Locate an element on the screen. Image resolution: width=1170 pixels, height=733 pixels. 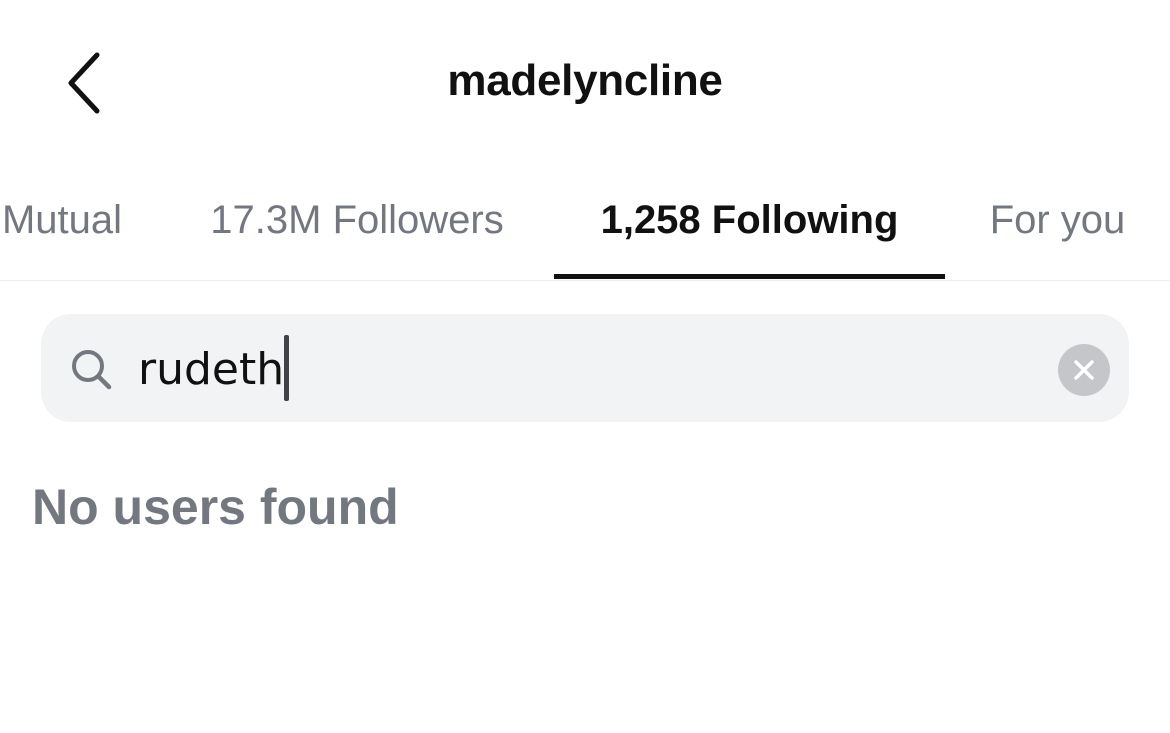
tab-for-you: For you is located at coordinates (1057, 220).